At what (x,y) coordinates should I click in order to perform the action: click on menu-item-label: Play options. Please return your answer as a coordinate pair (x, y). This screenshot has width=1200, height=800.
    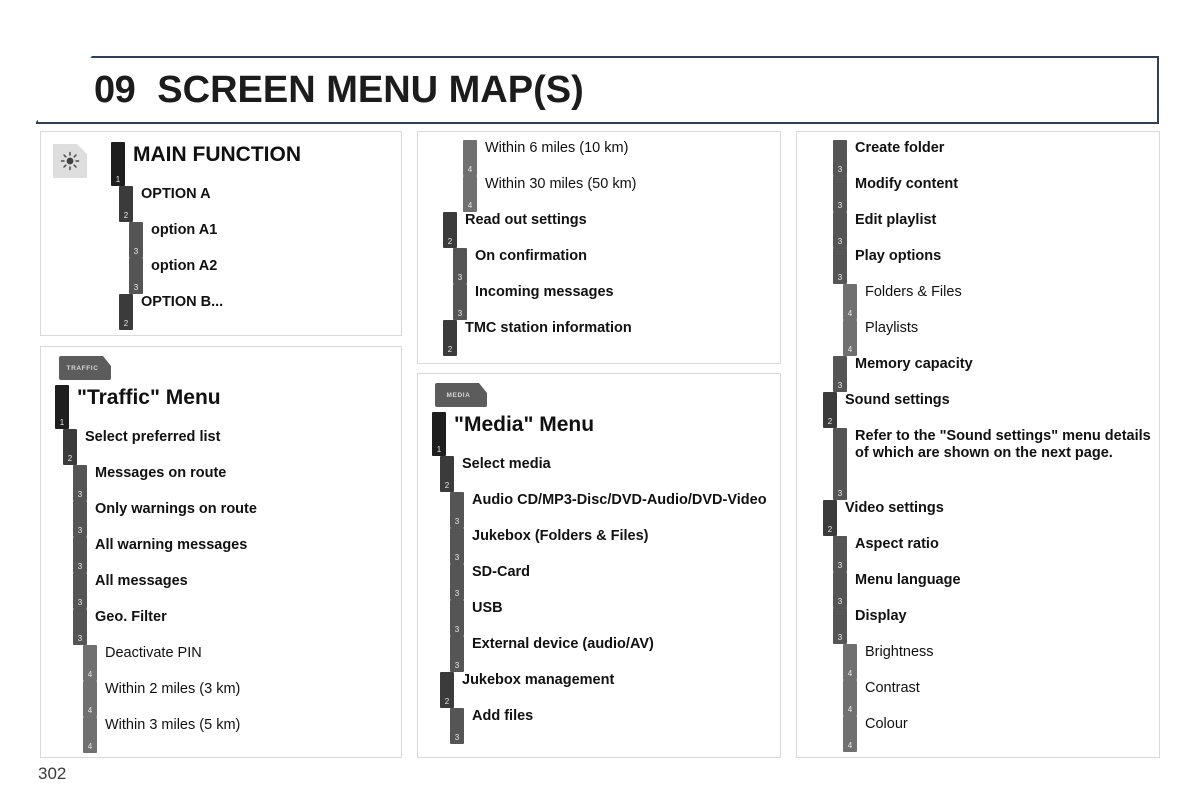
    Looking at the image, I should click on (898, 256).